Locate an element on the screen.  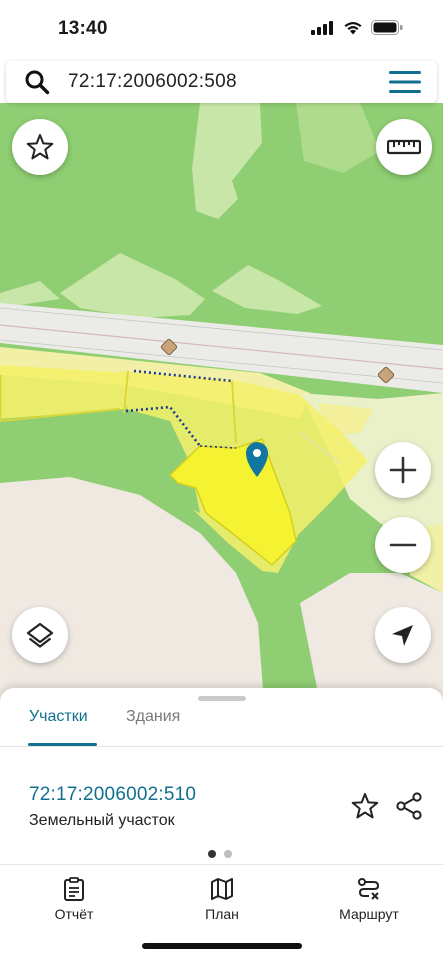
battery-icon is located at coordinates (387, 27).